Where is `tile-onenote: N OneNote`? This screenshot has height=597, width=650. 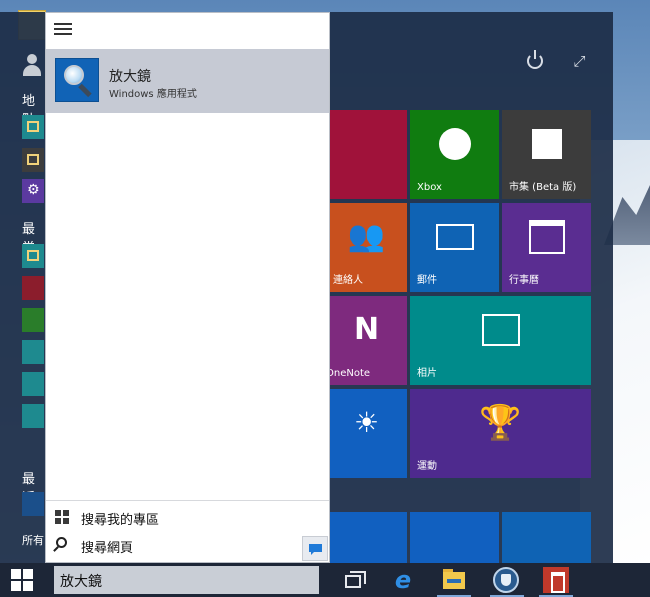
tile-onenote: N OneNote is located at coordinates (366, 340).